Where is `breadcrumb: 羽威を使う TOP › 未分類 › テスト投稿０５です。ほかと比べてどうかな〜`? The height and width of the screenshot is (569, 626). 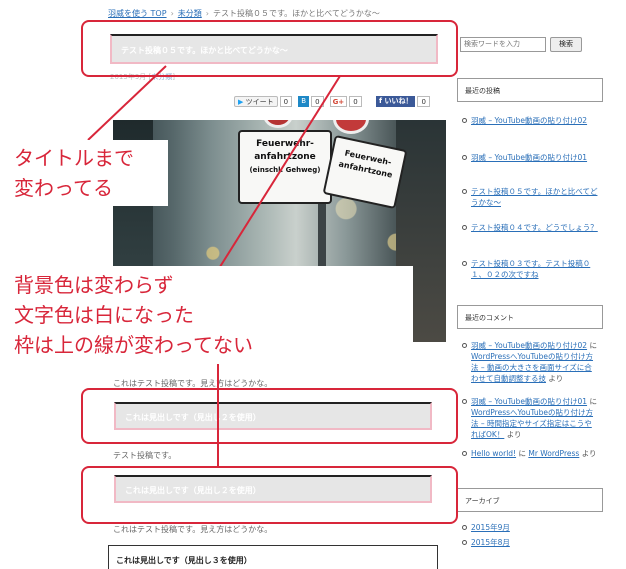 breadcrumb: 羽威を使う TOP › 未分類 › テスト投稿０５です。ほかと比べてどうかな〜 is located at coordinates (244, 13).